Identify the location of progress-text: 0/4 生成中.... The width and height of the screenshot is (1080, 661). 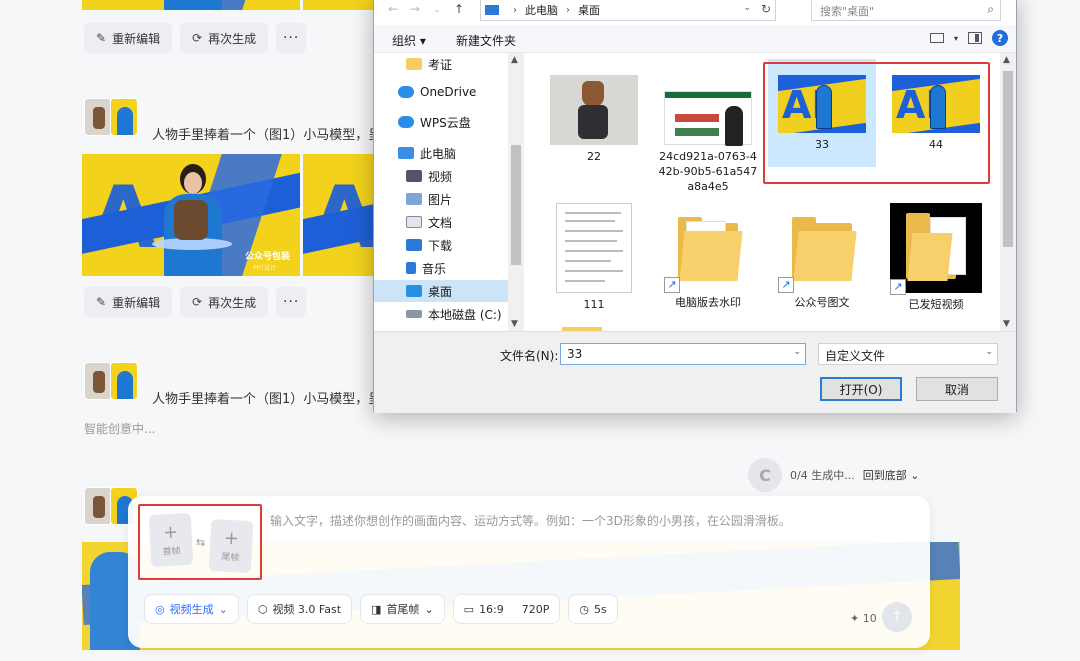
(822, 475).